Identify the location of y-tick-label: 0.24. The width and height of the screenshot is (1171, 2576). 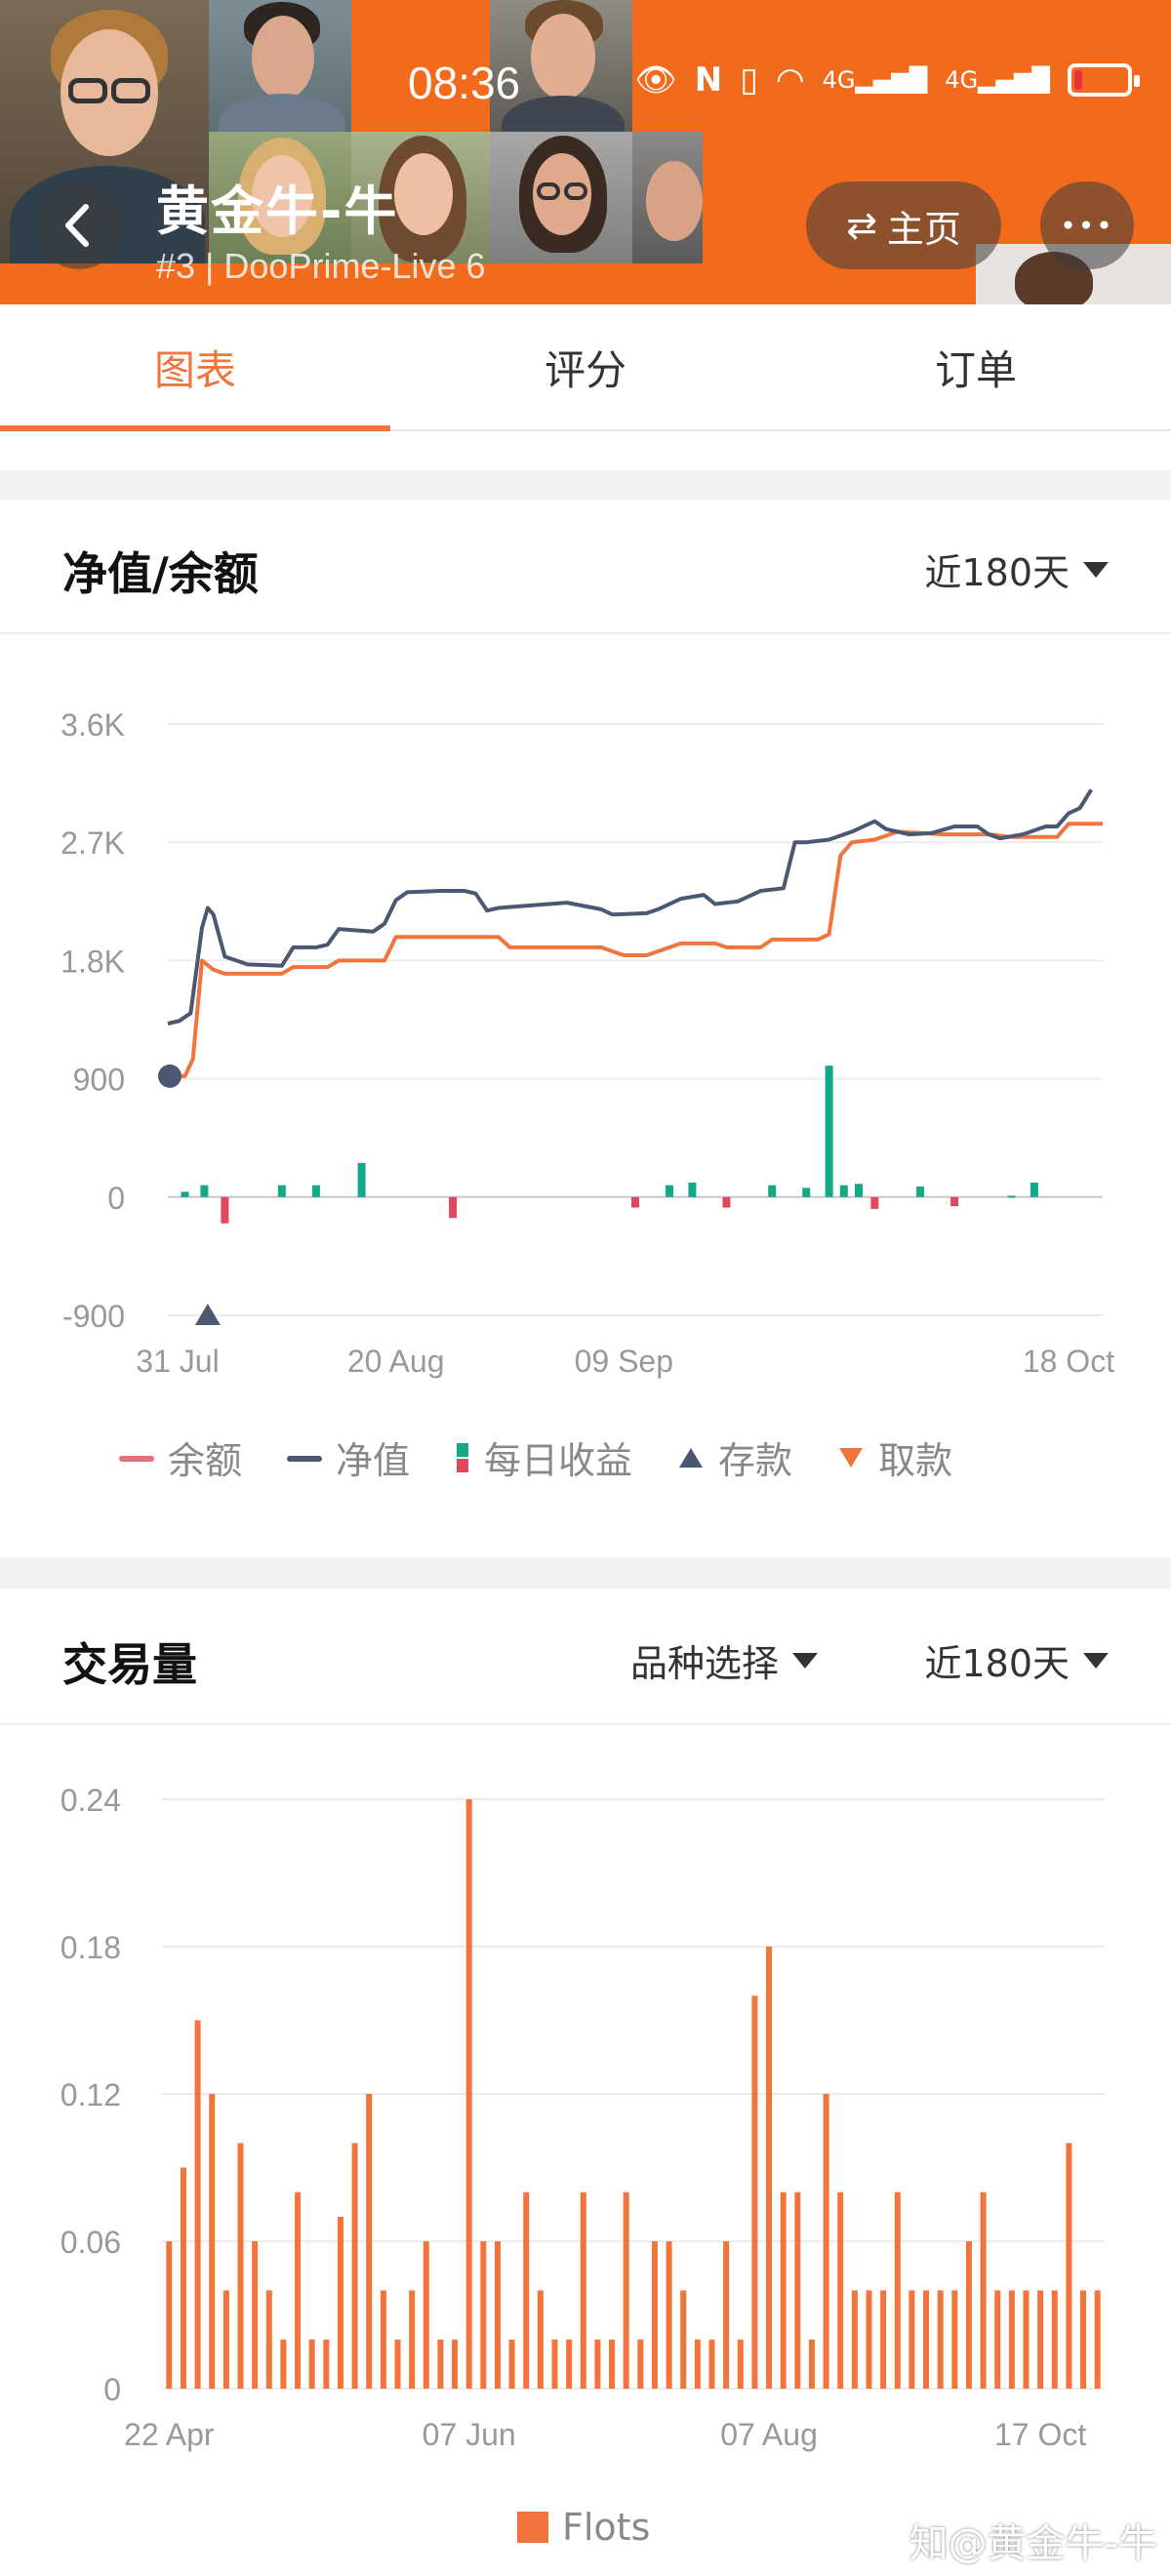
(91, 1800).